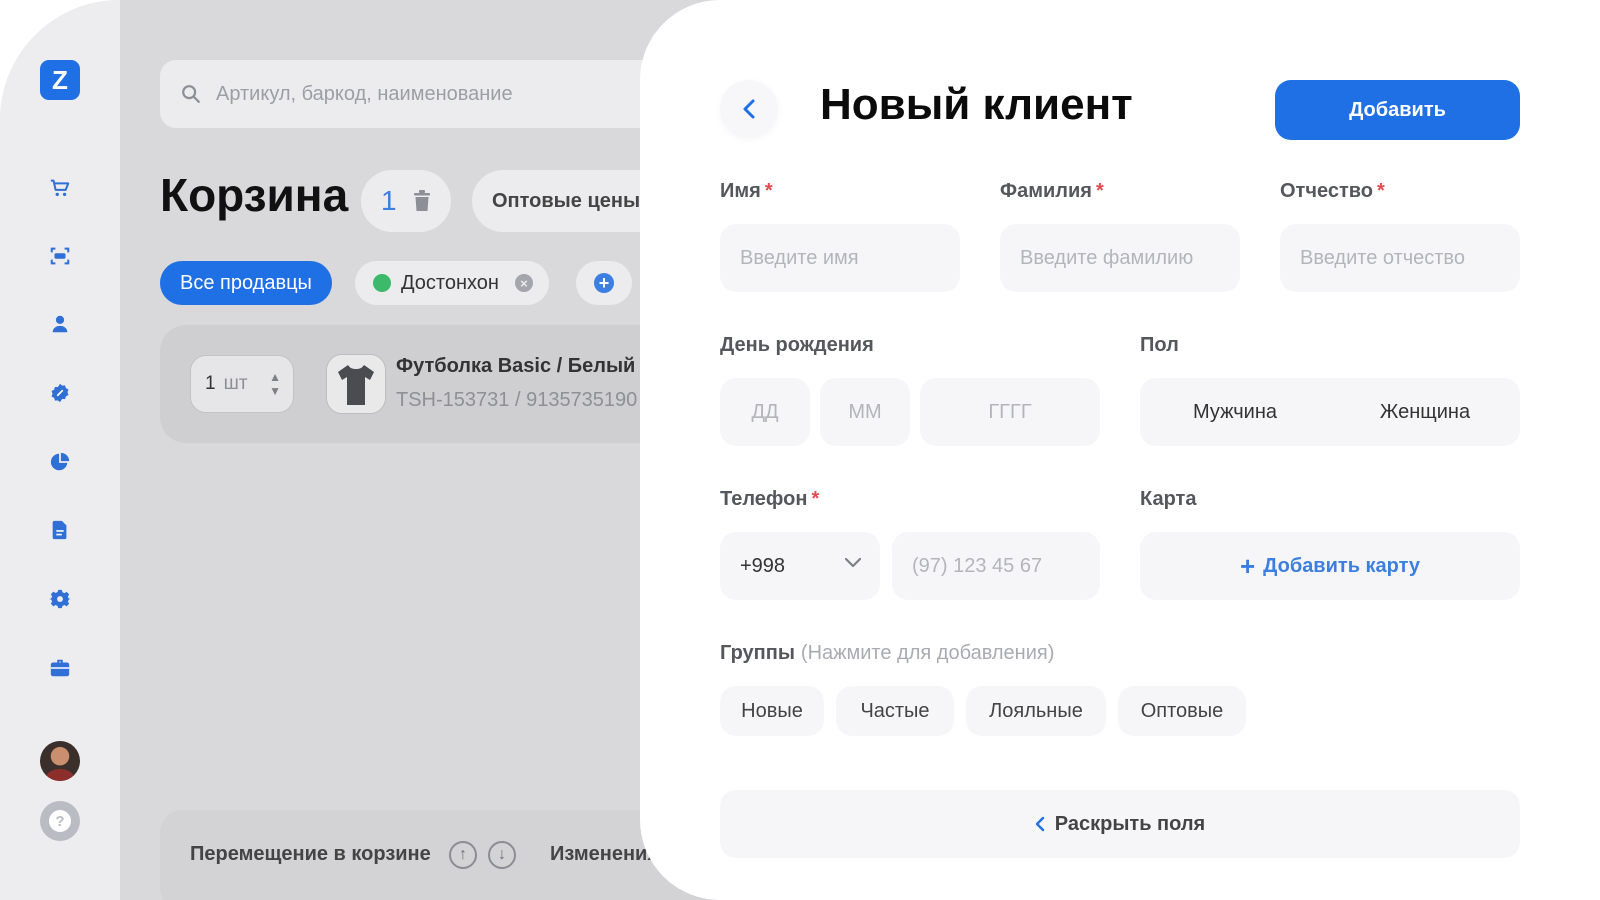 This screenshot has width=1600, height=900. I want to click on add-seller-button: +, so click(604, 283).